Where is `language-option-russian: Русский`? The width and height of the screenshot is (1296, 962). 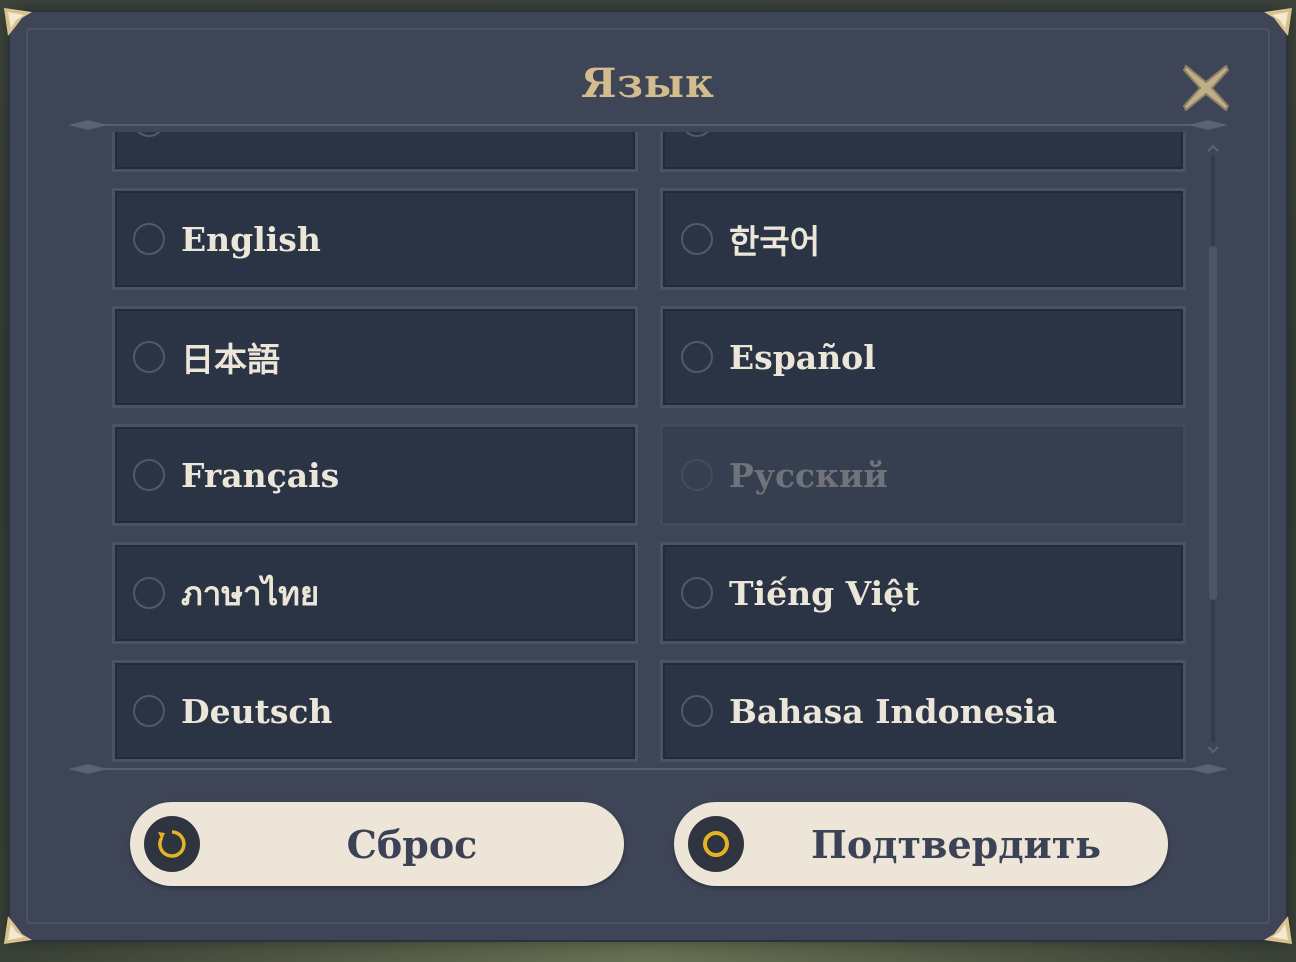 language-option-russian: Русский is located at coordinates (923, 475).